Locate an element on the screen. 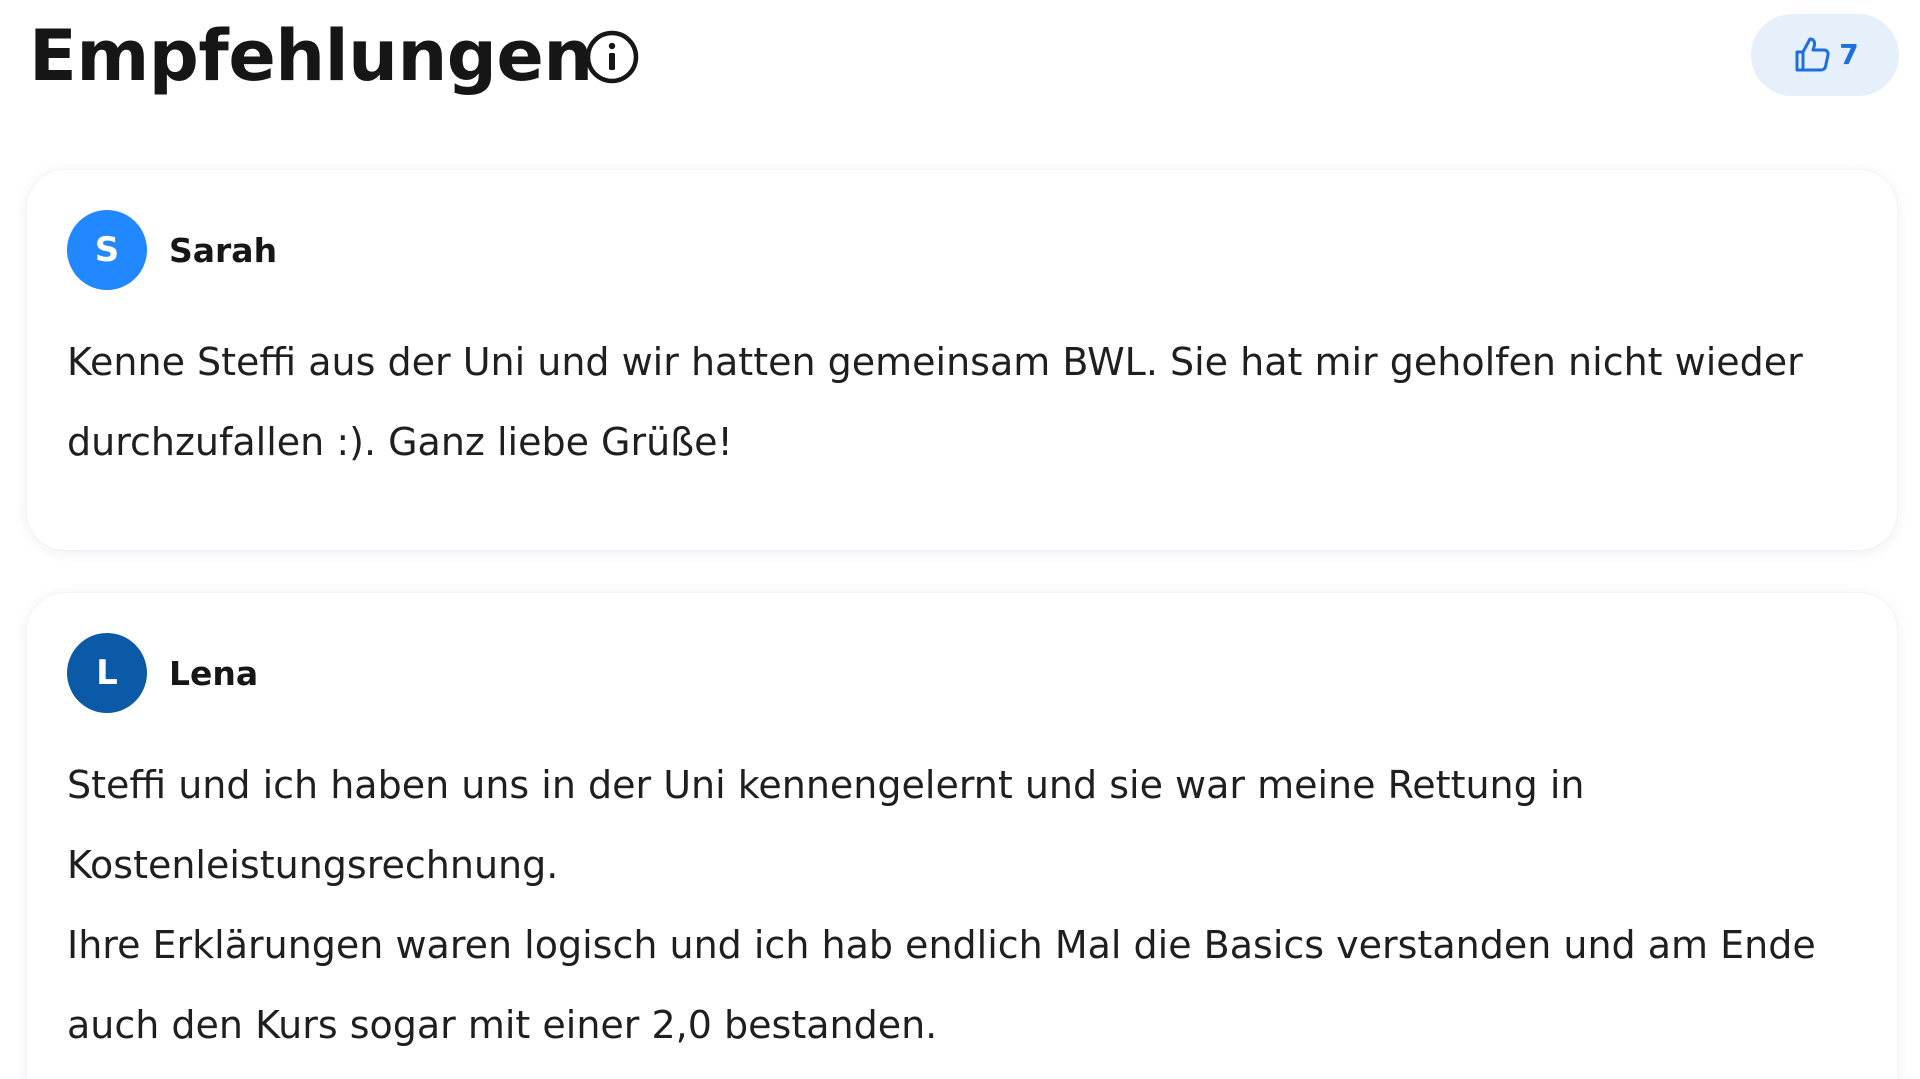  like-button: 7 is located at coordinates (1825, 55).